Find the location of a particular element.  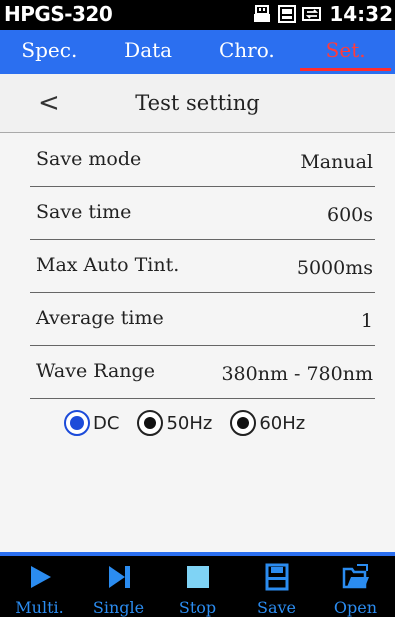

setting-value: 600s is located at coordinates (349, 215).